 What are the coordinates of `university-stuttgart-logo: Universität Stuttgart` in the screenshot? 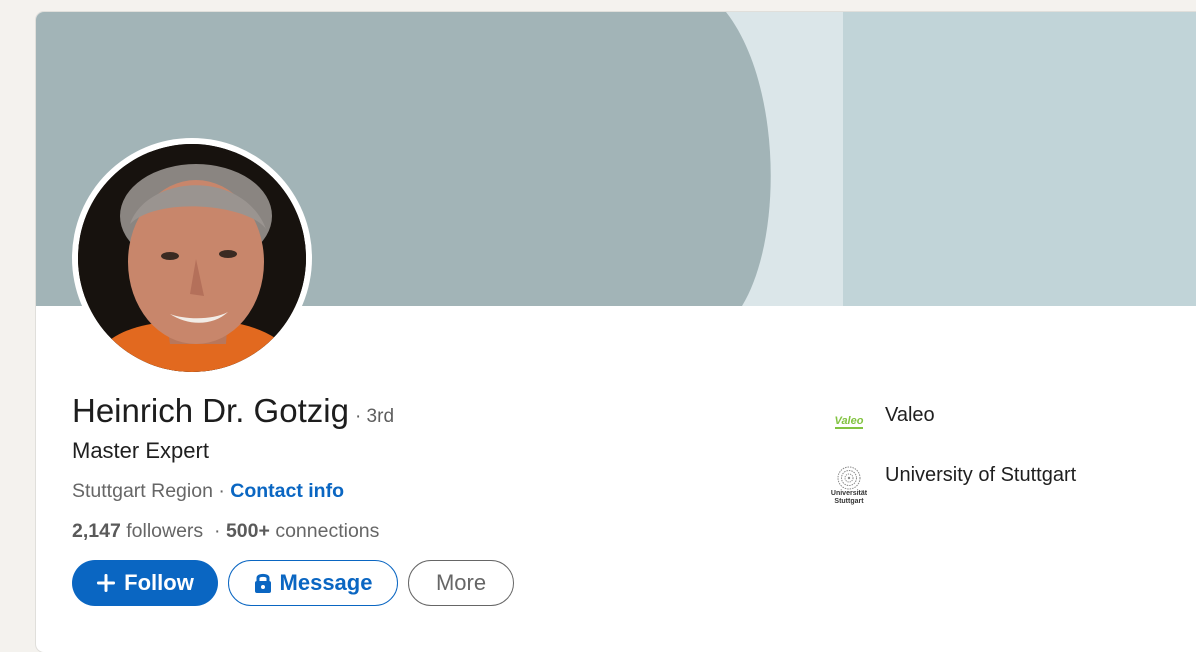 It's located at (849, 486).